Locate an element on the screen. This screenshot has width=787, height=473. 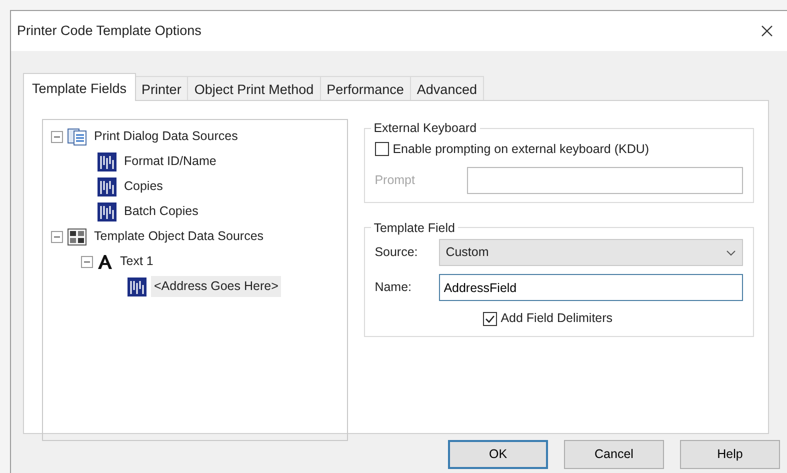
tree-item: <Address Goes Here> is located at coordinates (216, 286).